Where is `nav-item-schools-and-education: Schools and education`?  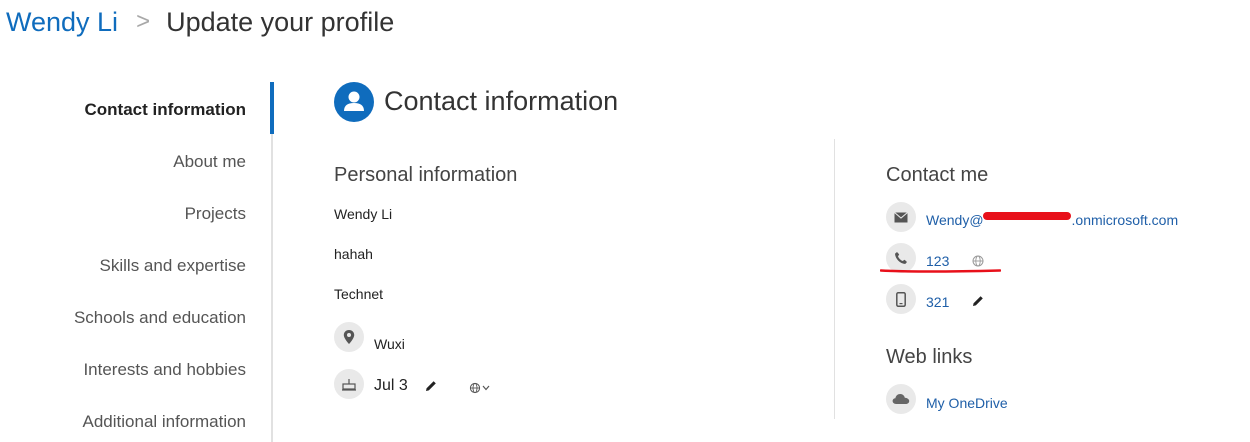
nav-item-schools-and-education: Schools and education is located at coordinates (160, 318).